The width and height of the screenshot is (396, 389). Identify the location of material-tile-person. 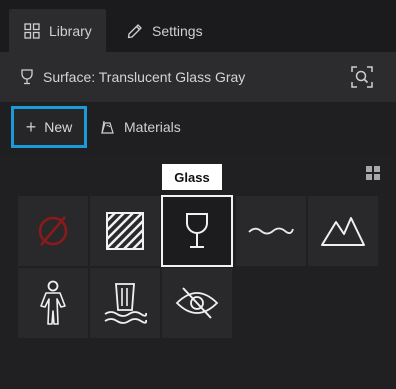
(53, 303).